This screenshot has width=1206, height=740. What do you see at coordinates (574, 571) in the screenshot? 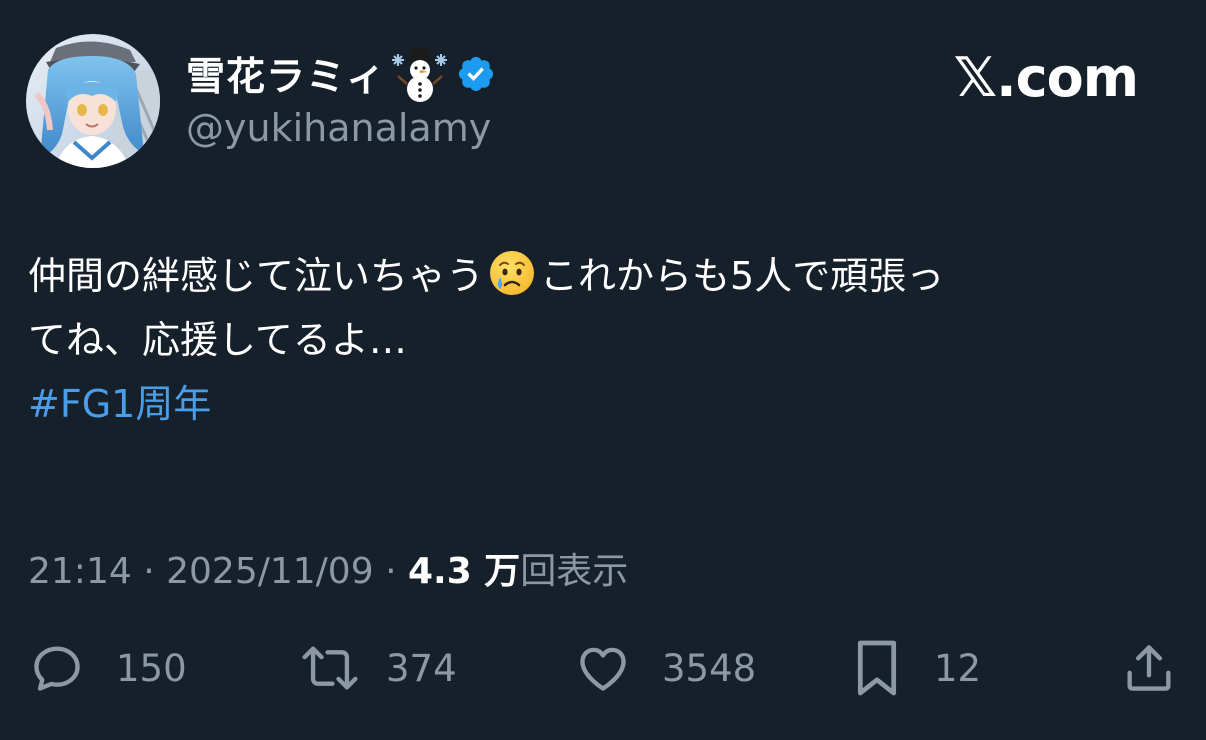
I see `views-label: 回表示` at bounding box center [574, 571].